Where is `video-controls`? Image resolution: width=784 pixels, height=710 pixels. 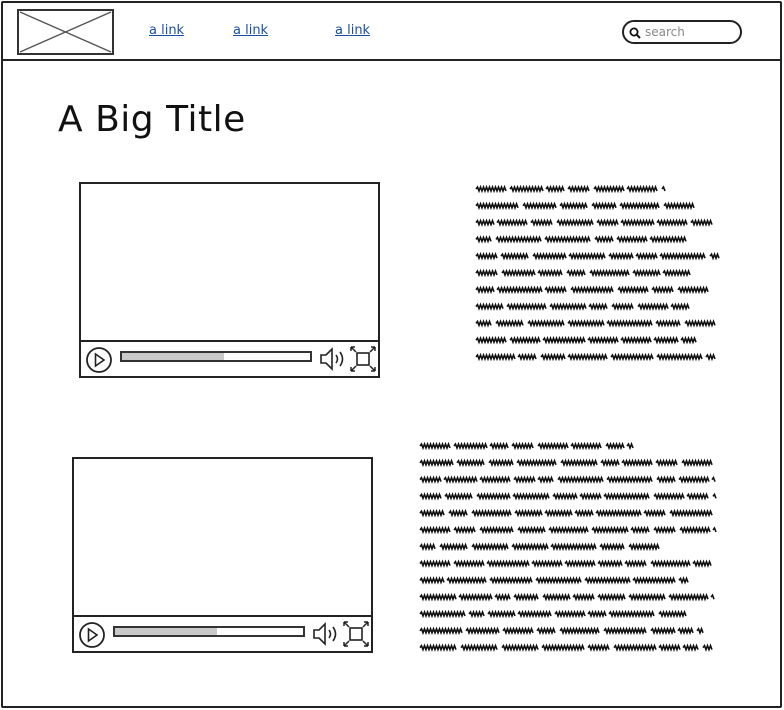 video-controls is located at coordinates (222, 633).